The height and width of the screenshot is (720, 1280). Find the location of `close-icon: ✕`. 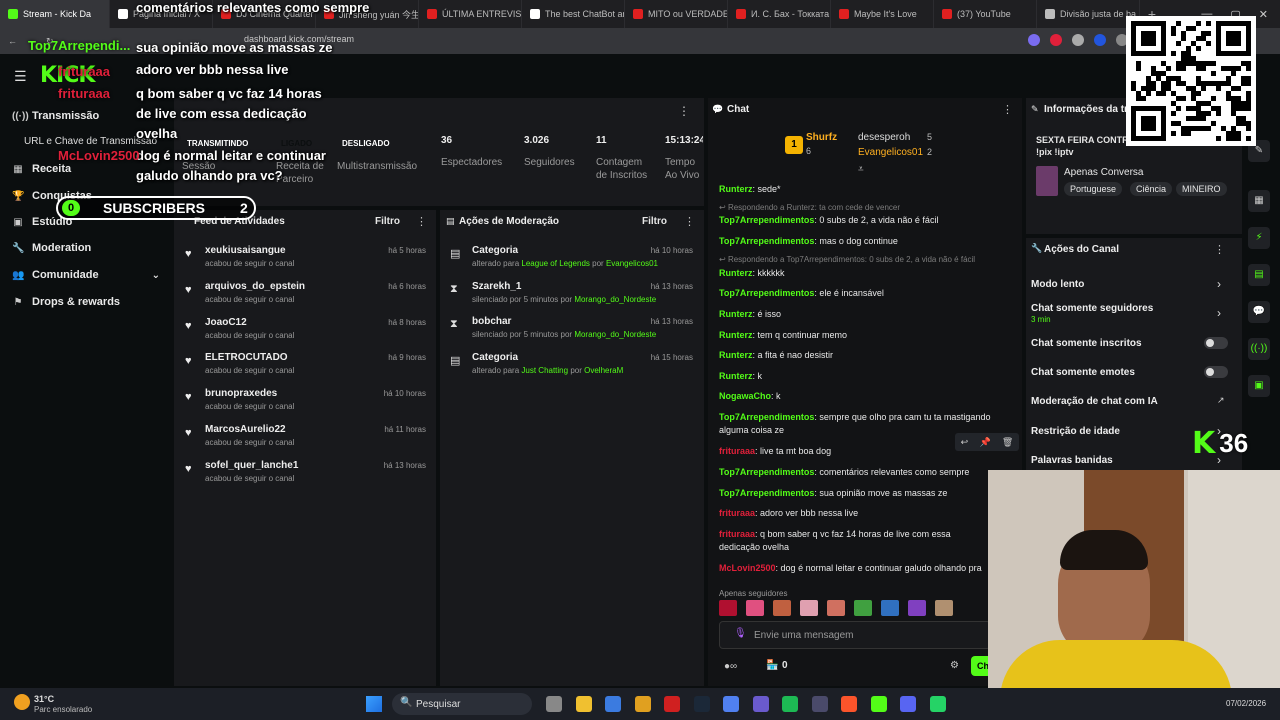

close-icon: ✕ is located at coordinates (1263, 14).